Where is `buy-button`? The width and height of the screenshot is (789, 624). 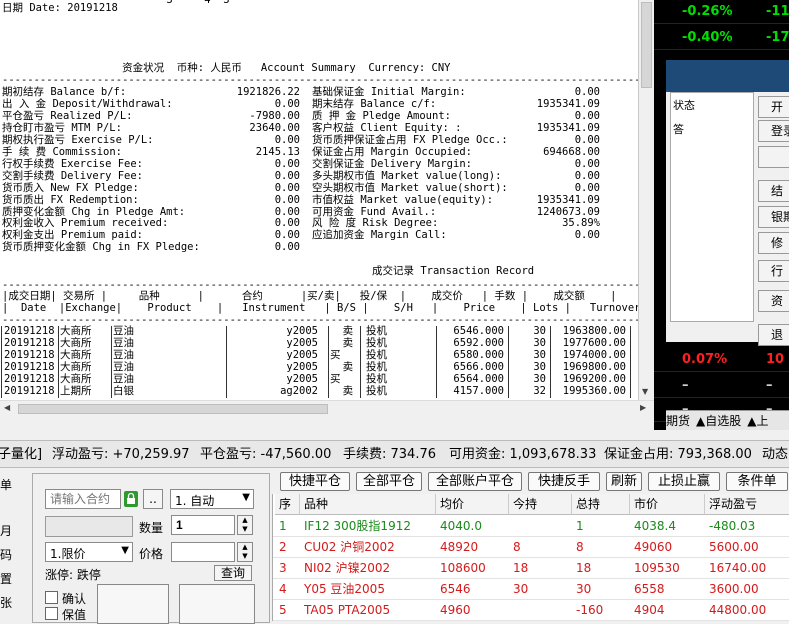
buy-button is located at coordinates (133, 604).